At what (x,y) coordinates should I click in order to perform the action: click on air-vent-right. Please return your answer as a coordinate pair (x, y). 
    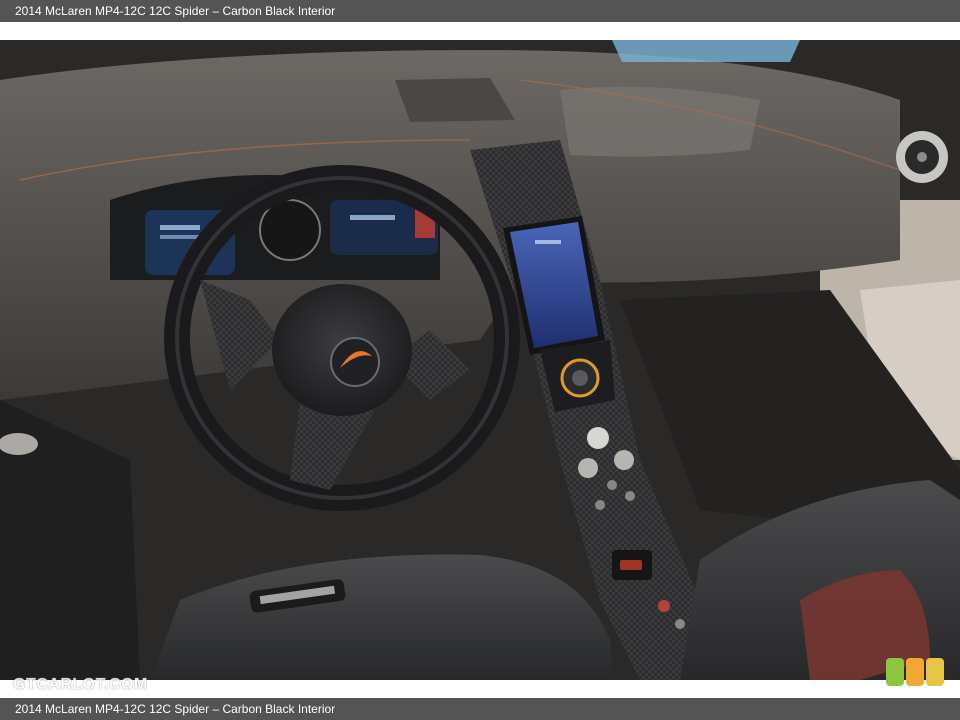
    Looking at the image, I should click on (922, 157).